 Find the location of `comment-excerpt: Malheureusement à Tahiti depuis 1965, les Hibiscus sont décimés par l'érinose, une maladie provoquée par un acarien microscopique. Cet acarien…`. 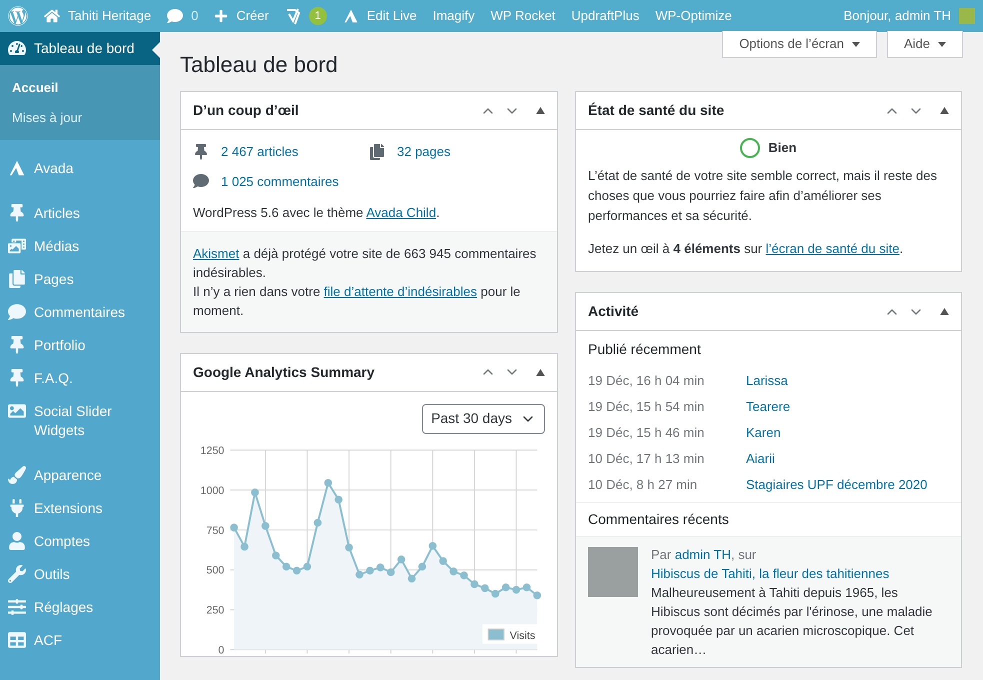

comment-excerpt: Malheureusement à Tahiti depuis 1965, les Hibiscus sont décimés par l'érinose, une maladie provoquée par un acarien microscopique. Cet acarien… is located at coordinates (792, 621).